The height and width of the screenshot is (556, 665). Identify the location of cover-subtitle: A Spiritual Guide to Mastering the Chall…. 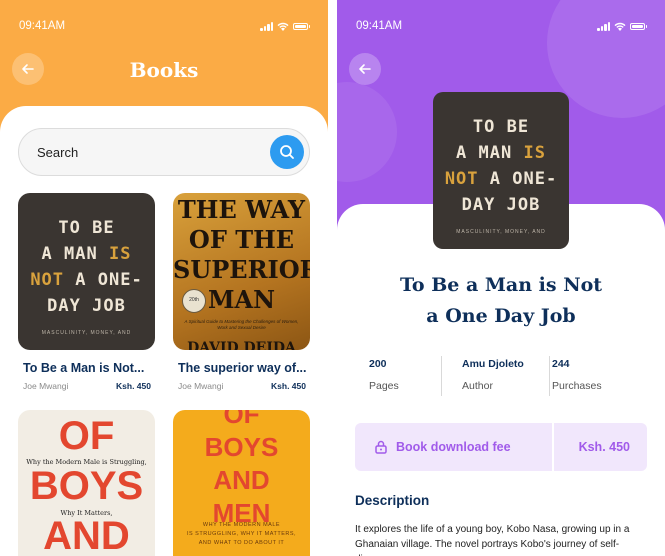
(241, 324).